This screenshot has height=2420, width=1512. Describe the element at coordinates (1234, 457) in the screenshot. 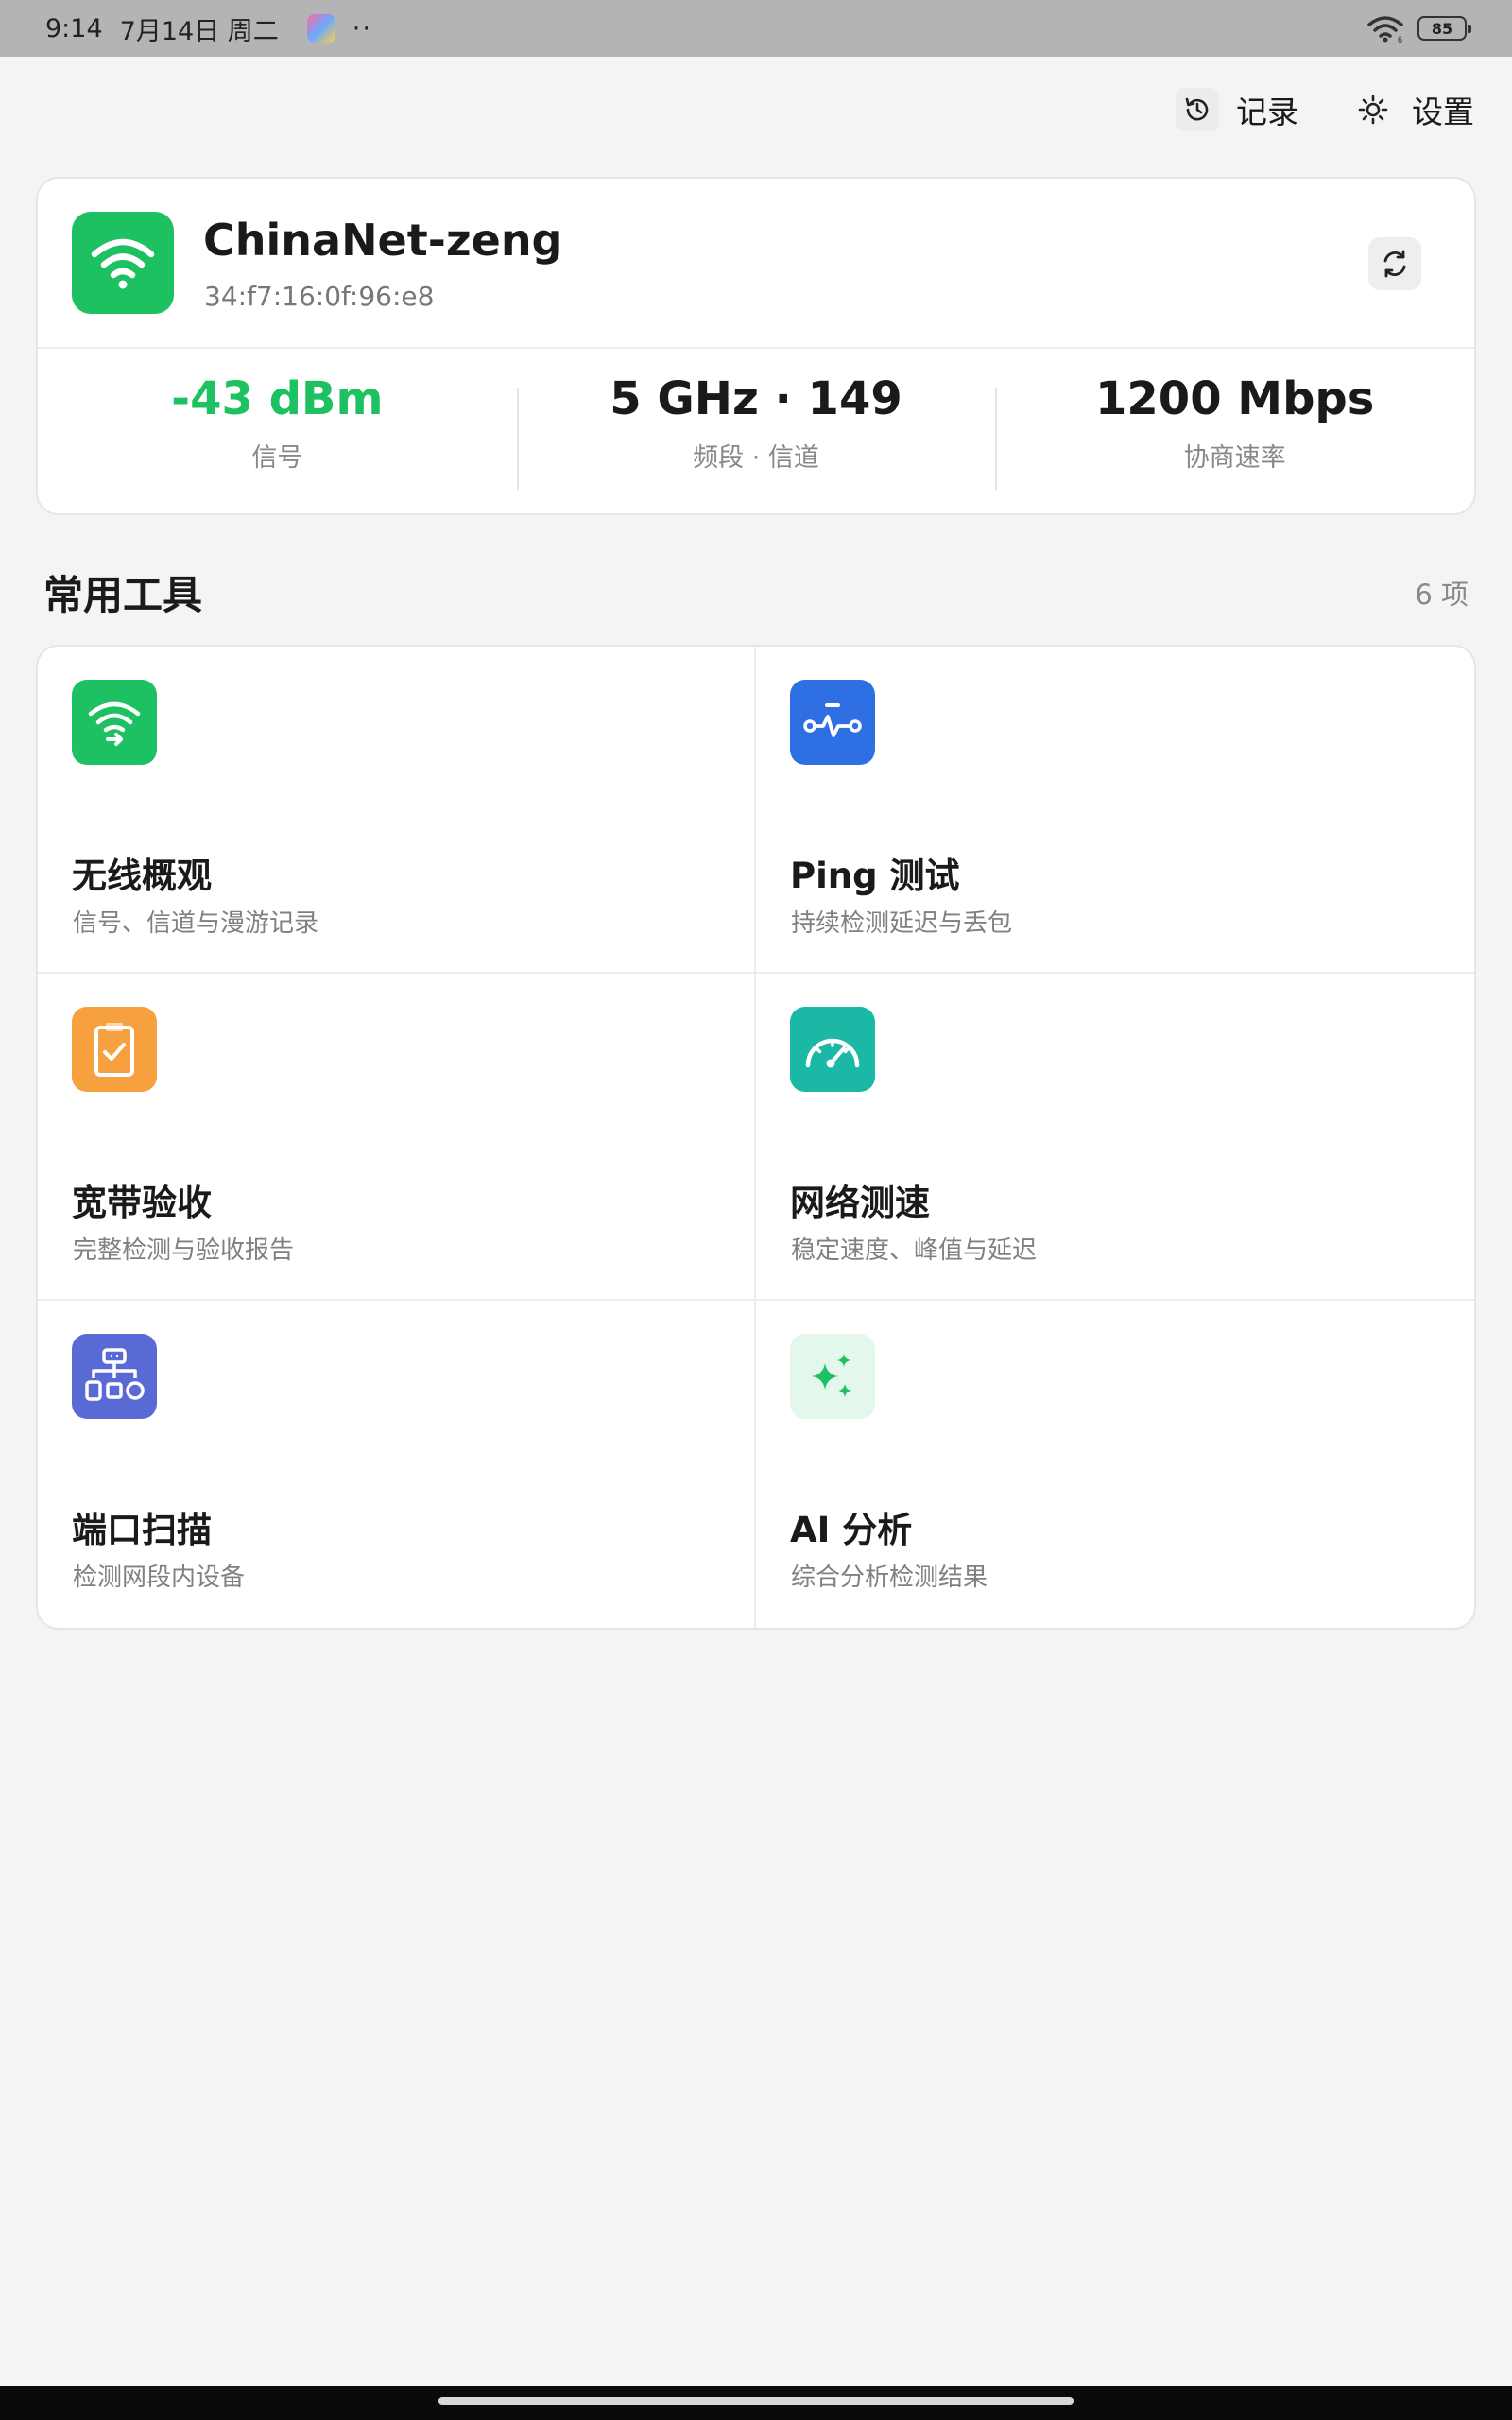

I see `link-rate-label: 协商速率` at that location.